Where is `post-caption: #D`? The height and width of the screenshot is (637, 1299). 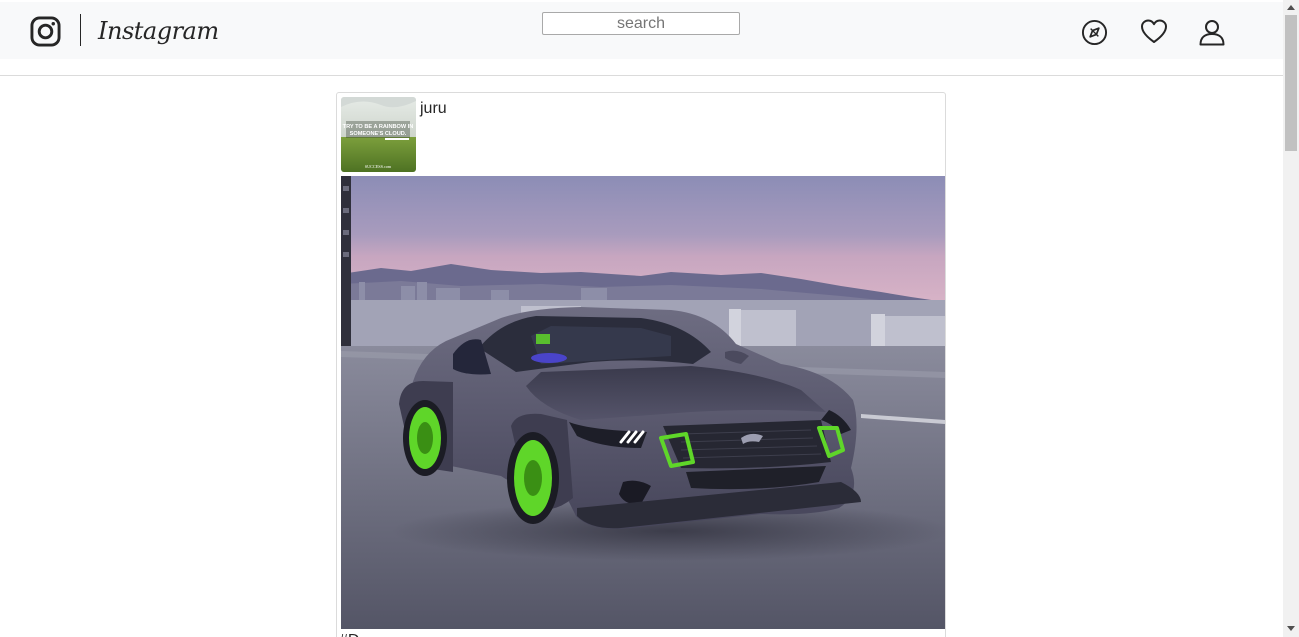
post-caption: #D is located at coordinates (349, 634).